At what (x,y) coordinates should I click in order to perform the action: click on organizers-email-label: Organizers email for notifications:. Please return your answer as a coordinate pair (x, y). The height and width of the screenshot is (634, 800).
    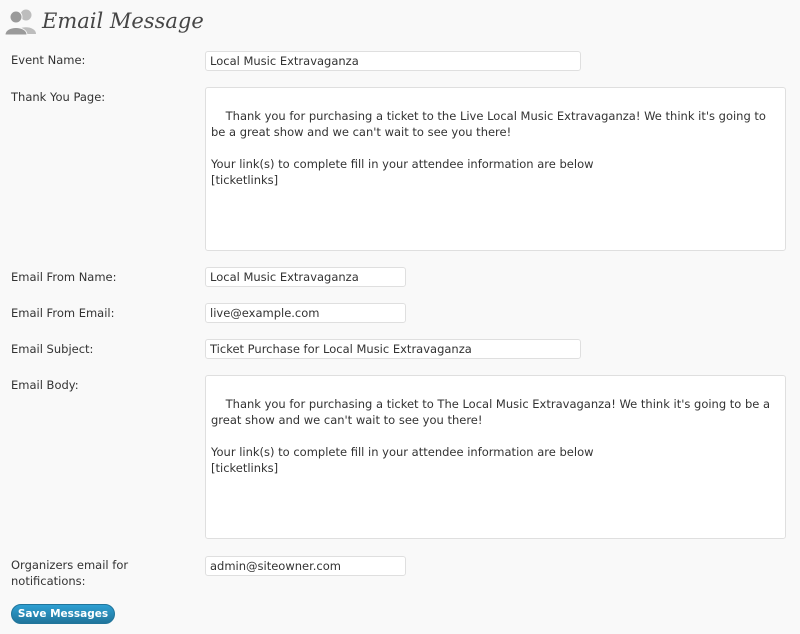
    Looking at the image, I should click on (70, 573).